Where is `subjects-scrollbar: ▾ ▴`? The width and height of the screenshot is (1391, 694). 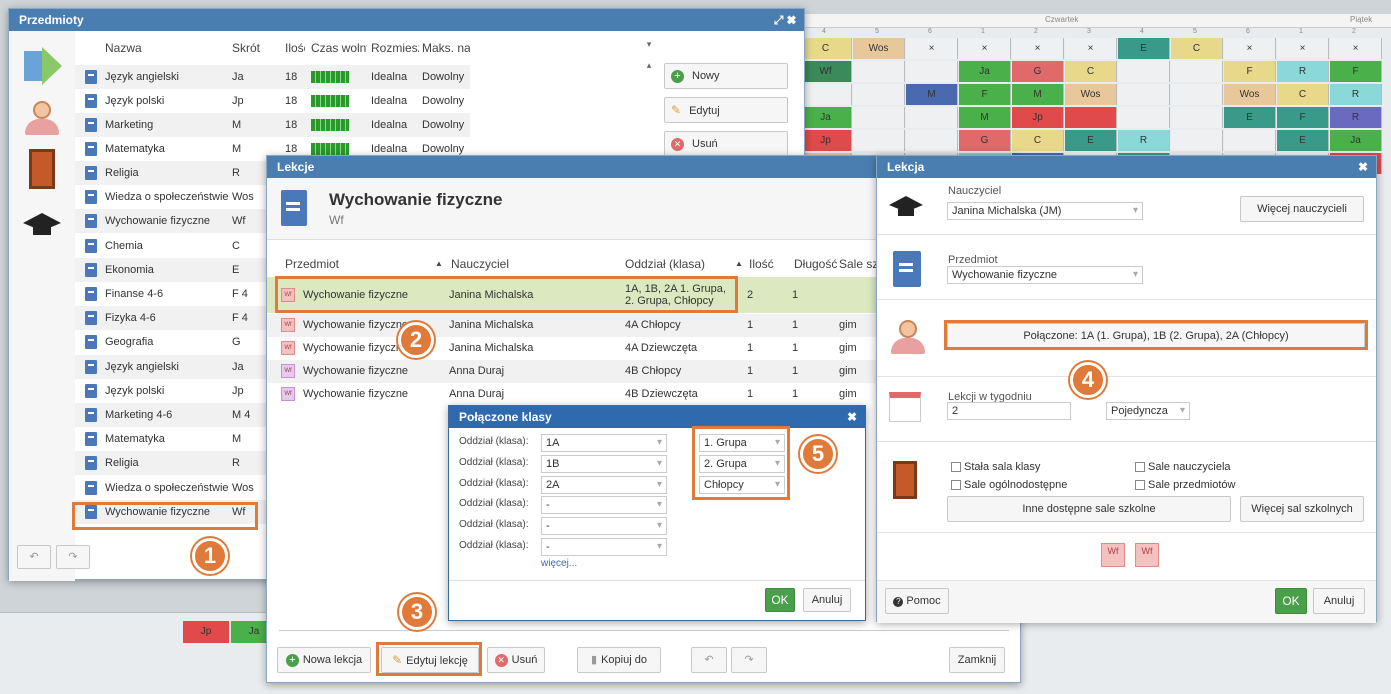 subjects-scrollbar: ▾ ▴ is located at coordinates (649, 59).